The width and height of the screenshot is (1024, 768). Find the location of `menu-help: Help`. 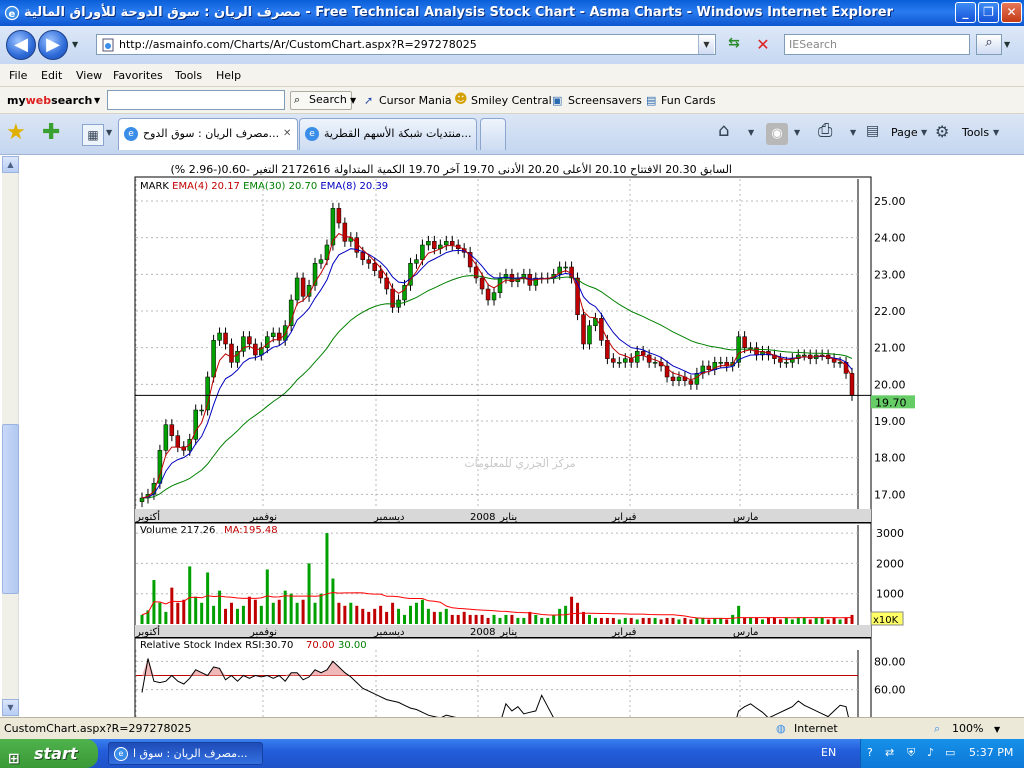

menu-help: Help is located at coordinates (228, 75).